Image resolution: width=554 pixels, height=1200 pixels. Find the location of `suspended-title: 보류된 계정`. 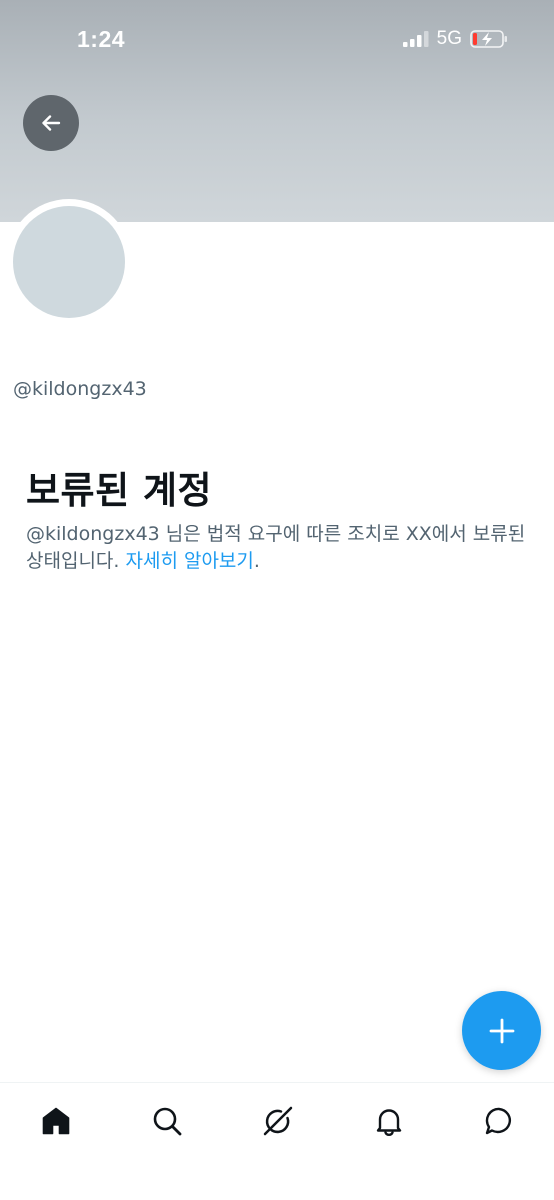

suspended-title: 보류된 계정 is located at coordinates (119, 490).